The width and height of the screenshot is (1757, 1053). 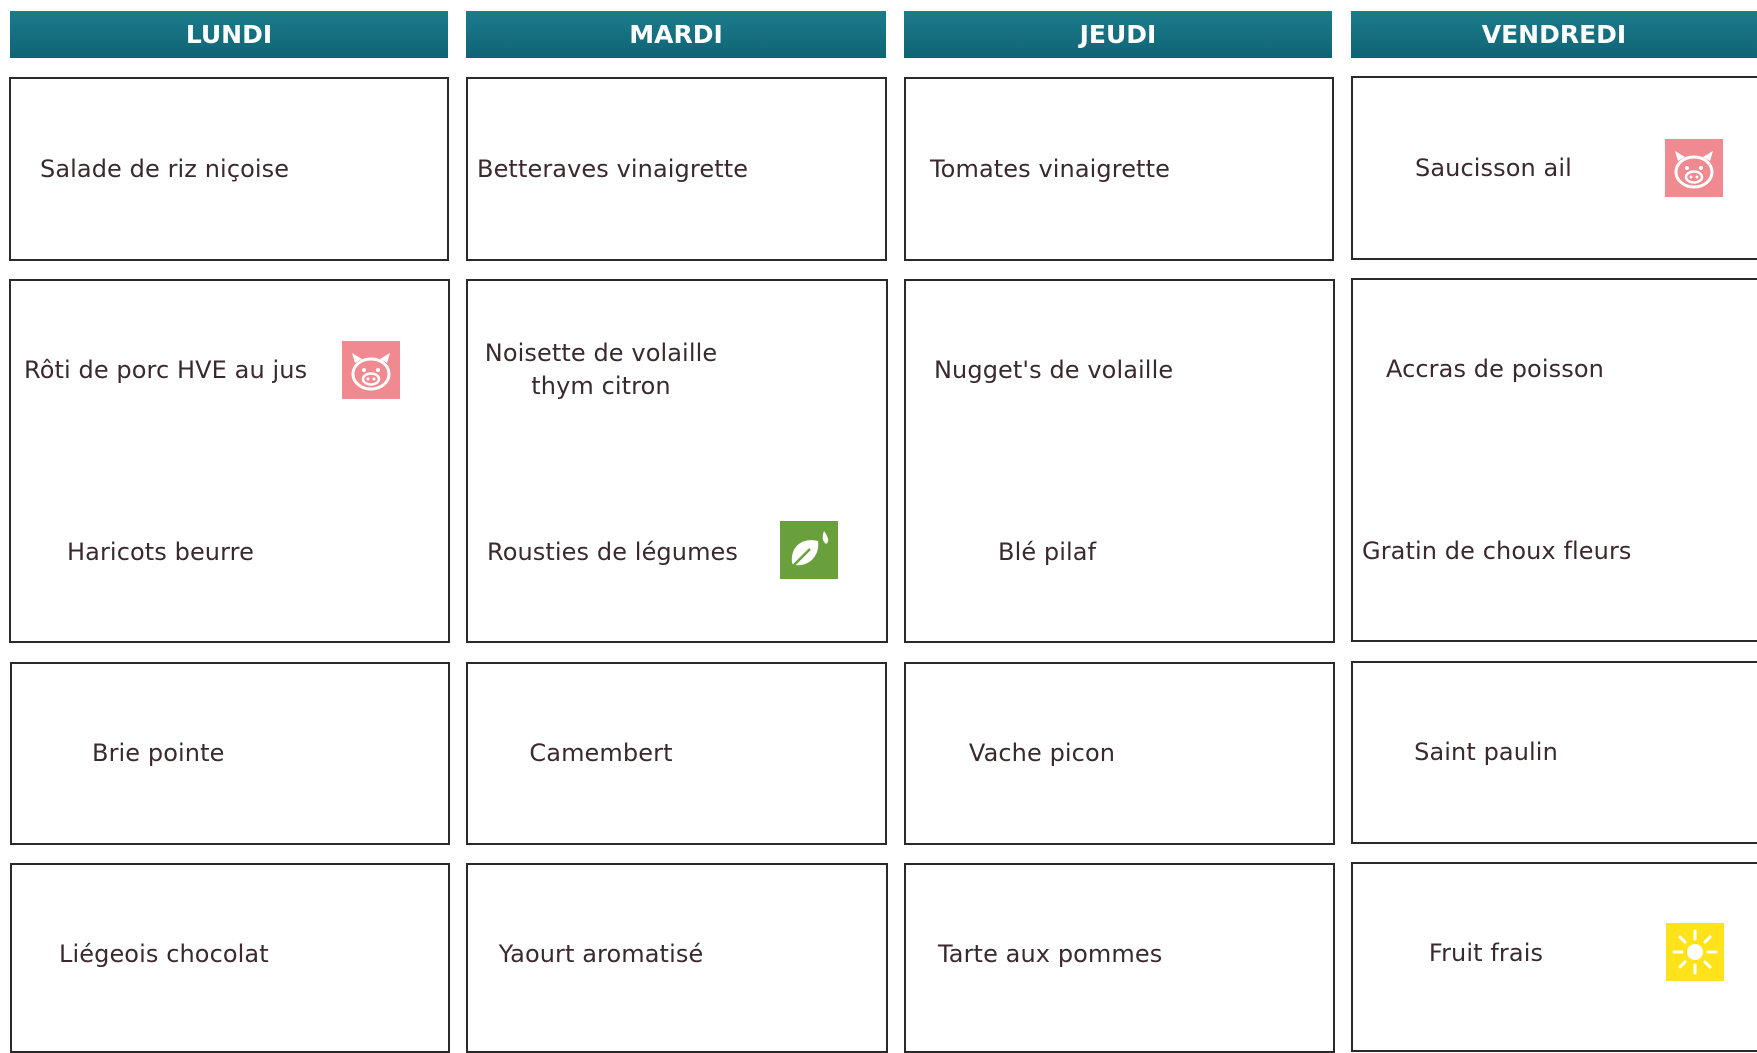 What do you see at coordinates (1554, 34) in the screenshot?
I see `header-vendredi: VENDREDI` at bounding box center [1554, 34].